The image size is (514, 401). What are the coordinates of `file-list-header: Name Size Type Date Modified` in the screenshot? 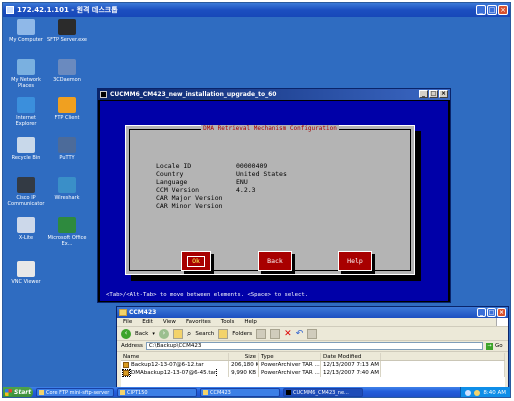 It's located at (313, 357).